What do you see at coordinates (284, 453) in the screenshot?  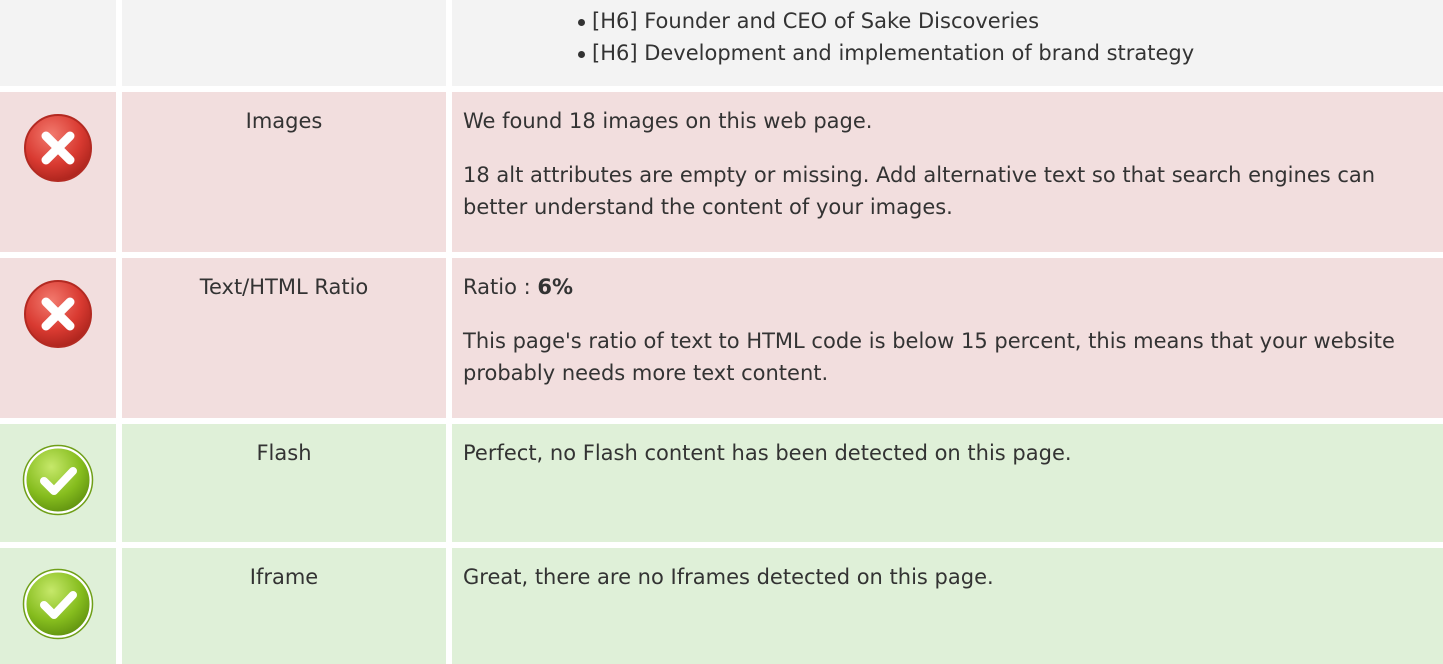 I see `row-label: Flash` at bounding box center [284, 453].